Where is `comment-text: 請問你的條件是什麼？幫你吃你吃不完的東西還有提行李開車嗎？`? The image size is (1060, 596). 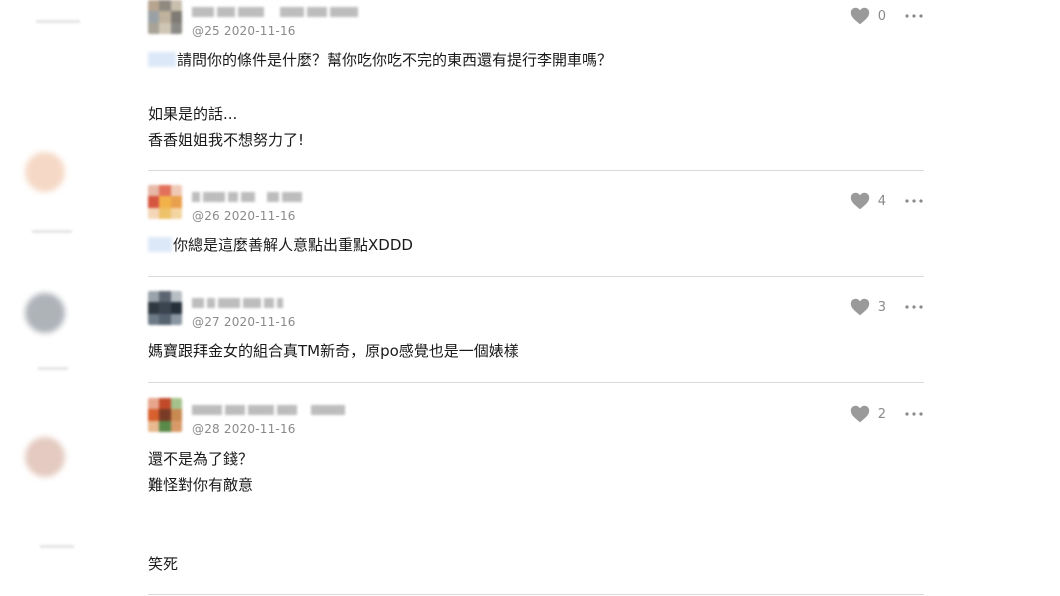 comment-text: 請問你的條件是什麼？幫你吃你吃不完的東西還有提行李開車嗎？ is located at coordinates (380, 60).